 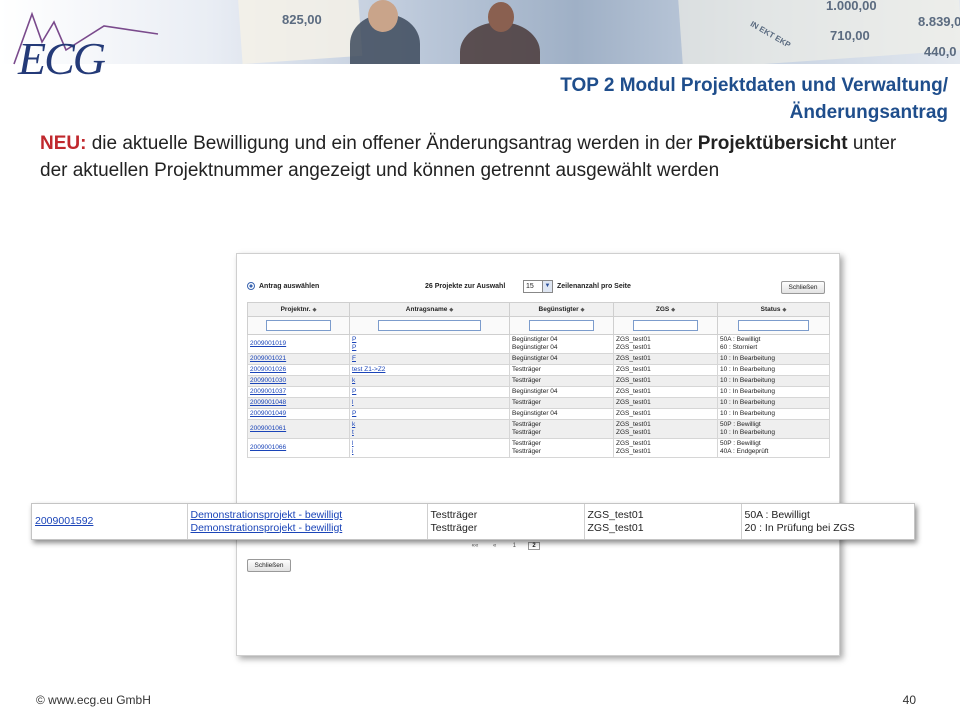 I want to click on cell-zgs: ZGS_test01 ZGS_test01, so click(x=665, y=448).